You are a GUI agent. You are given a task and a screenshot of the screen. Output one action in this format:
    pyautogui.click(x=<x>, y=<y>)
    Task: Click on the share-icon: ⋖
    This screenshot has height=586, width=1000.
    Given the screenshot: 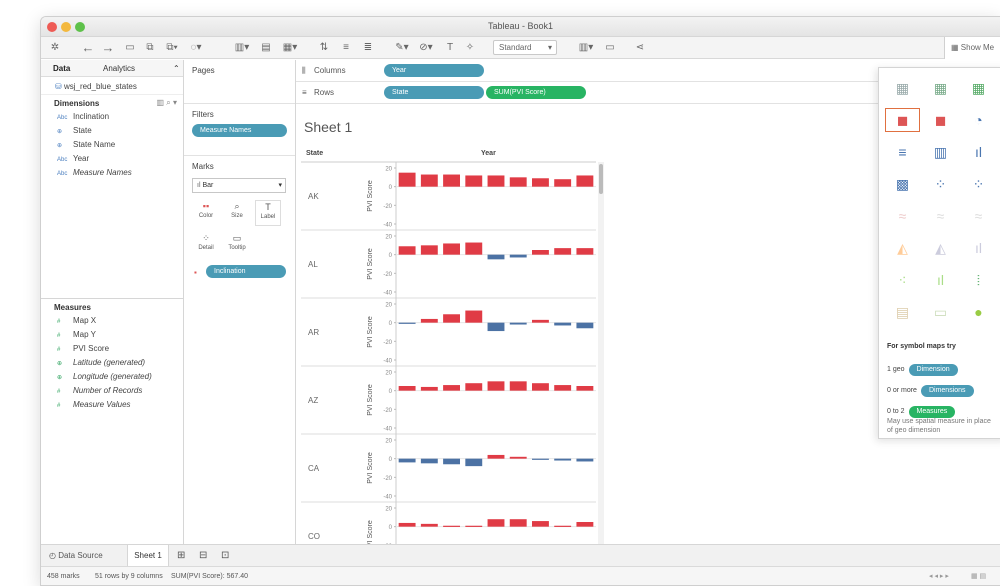 What is the action you would take?
    pyautogui.click(x=640, y=48)
    